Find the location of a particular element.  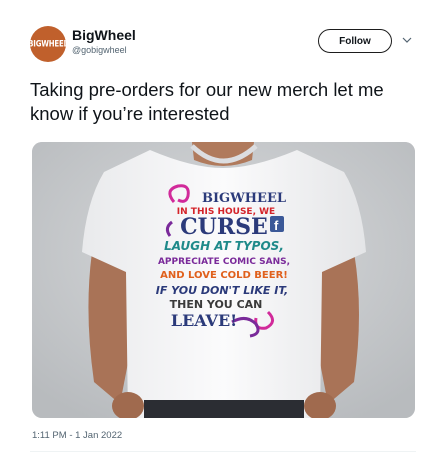

display-name: BigWheel is located at coordinates (104, 35).